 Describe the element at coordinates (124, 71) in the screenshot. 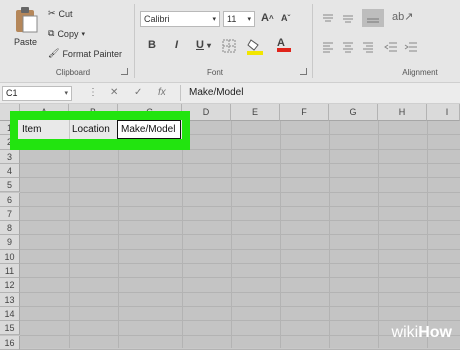

I see `clipboard-dialog-launcher` at that location.